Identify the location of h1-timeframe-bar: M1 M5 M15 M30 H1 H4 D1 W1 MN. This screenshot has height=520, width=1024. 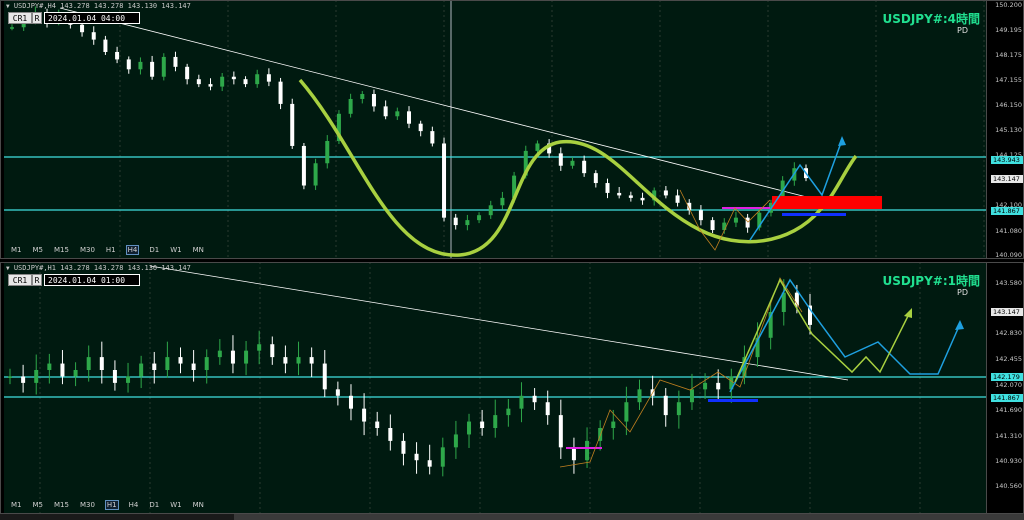
(112, 505).